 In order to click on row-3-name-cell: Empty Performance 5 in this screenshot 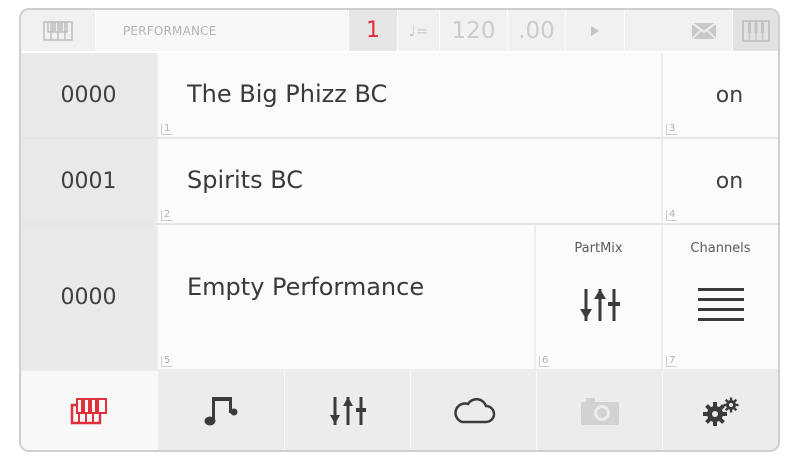, I will do `click(346, 297)`.